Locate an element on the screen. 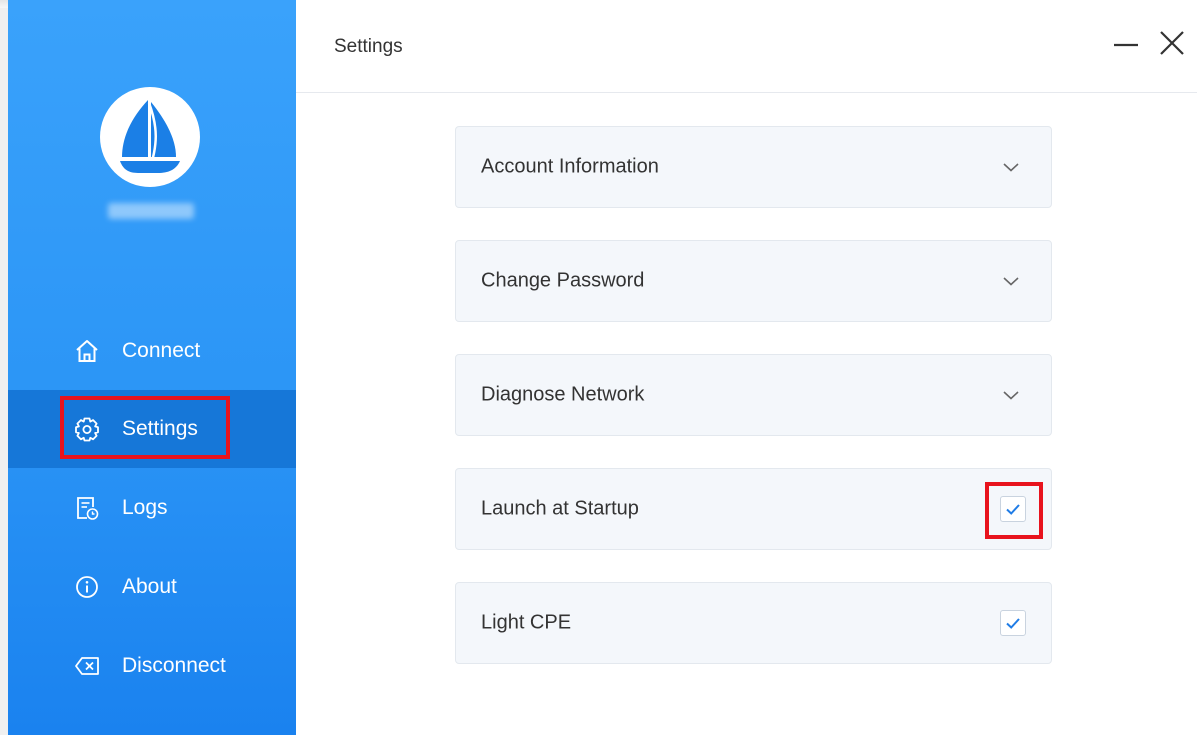  settings-row-launch-at-startup: Launch at Startup is located at coordinates (753, 509).